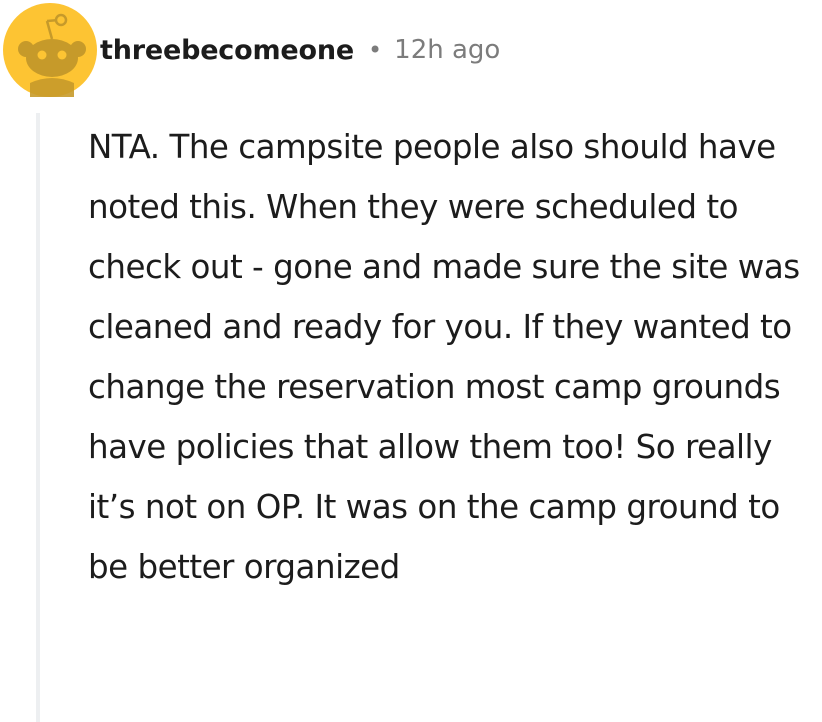 The image size is (822, 722). Describe the element at coordinates (227, 50) in the screenshot. I see `username-link: threebecomeone` at that location.